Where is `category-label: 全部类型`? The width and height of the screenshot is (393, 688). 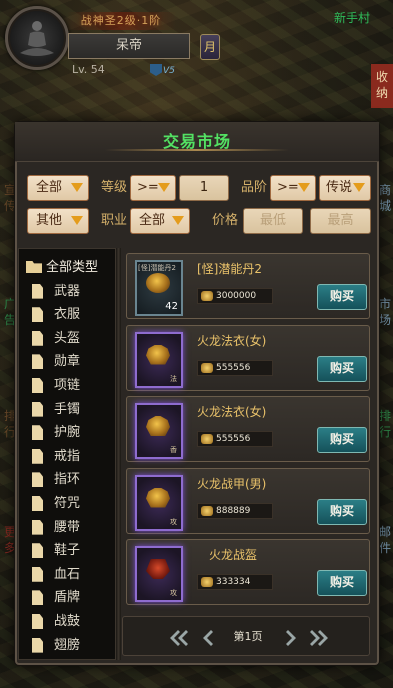 category-label: 全部类型 is located at coordinates (72, 267).